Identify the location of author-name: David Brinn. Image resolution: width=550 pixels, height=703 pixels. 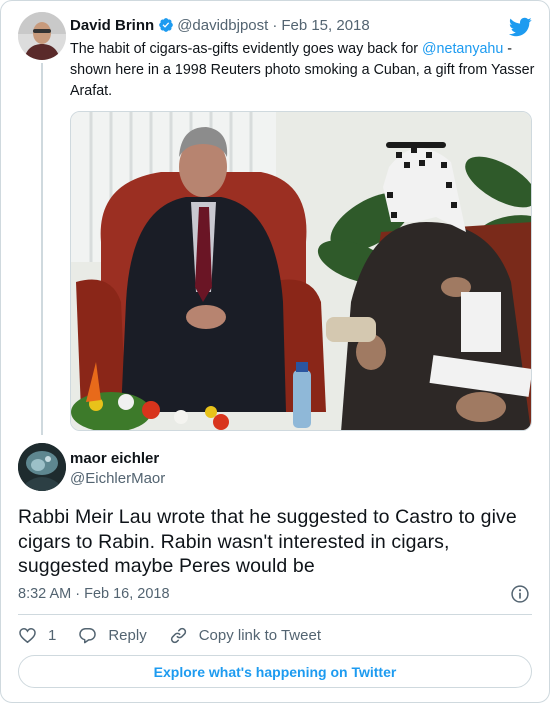
(112, 25).